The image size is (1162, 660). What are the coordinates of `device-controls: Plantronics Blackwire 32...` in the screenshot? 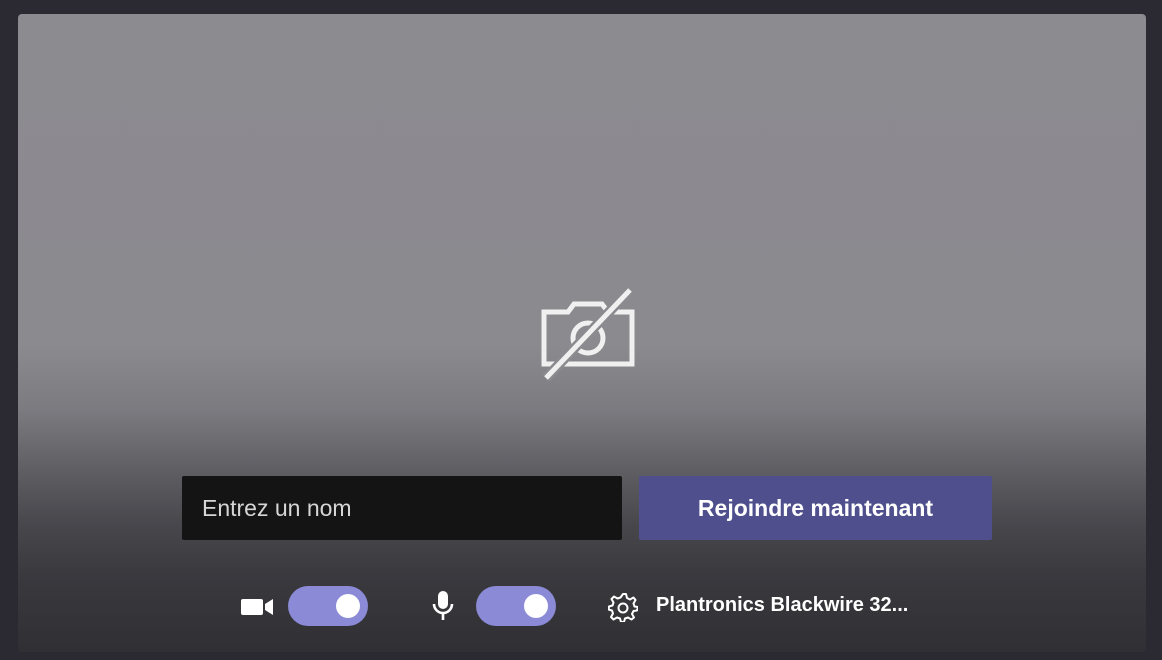 It's located at (582, 606).